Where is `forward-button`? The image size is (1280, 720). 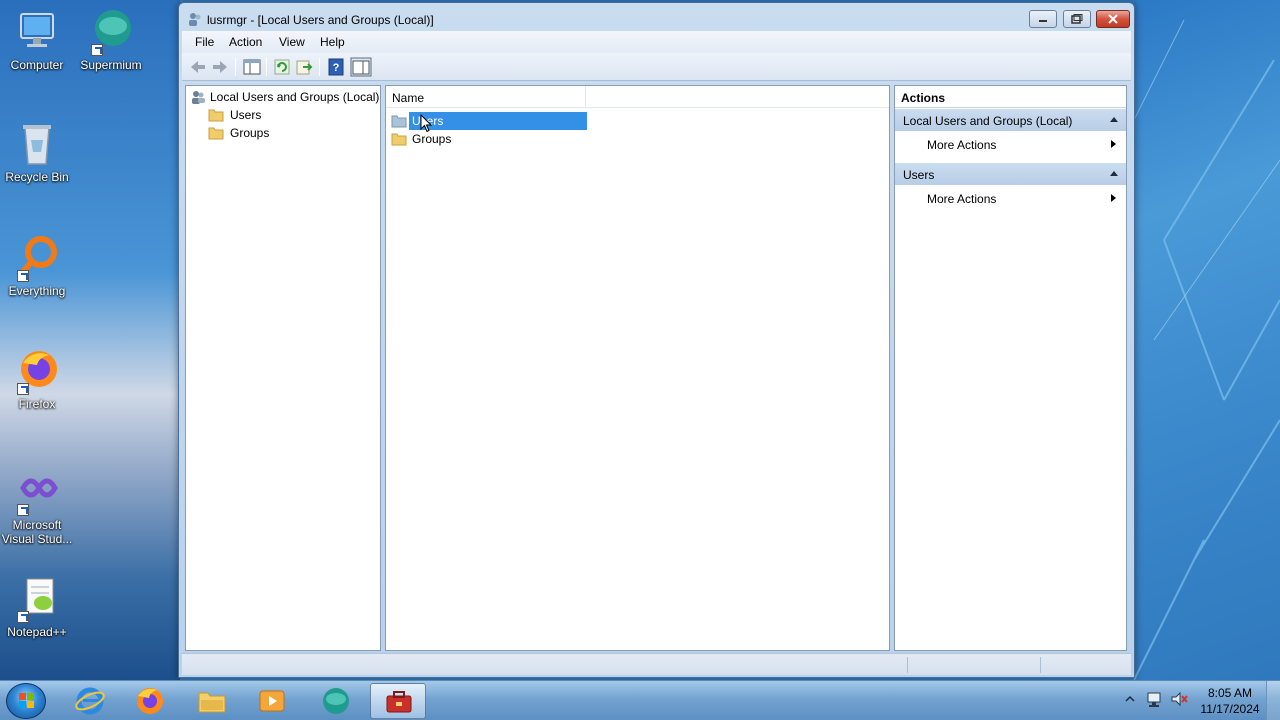 forward-button is located at coordinates (220, 67).